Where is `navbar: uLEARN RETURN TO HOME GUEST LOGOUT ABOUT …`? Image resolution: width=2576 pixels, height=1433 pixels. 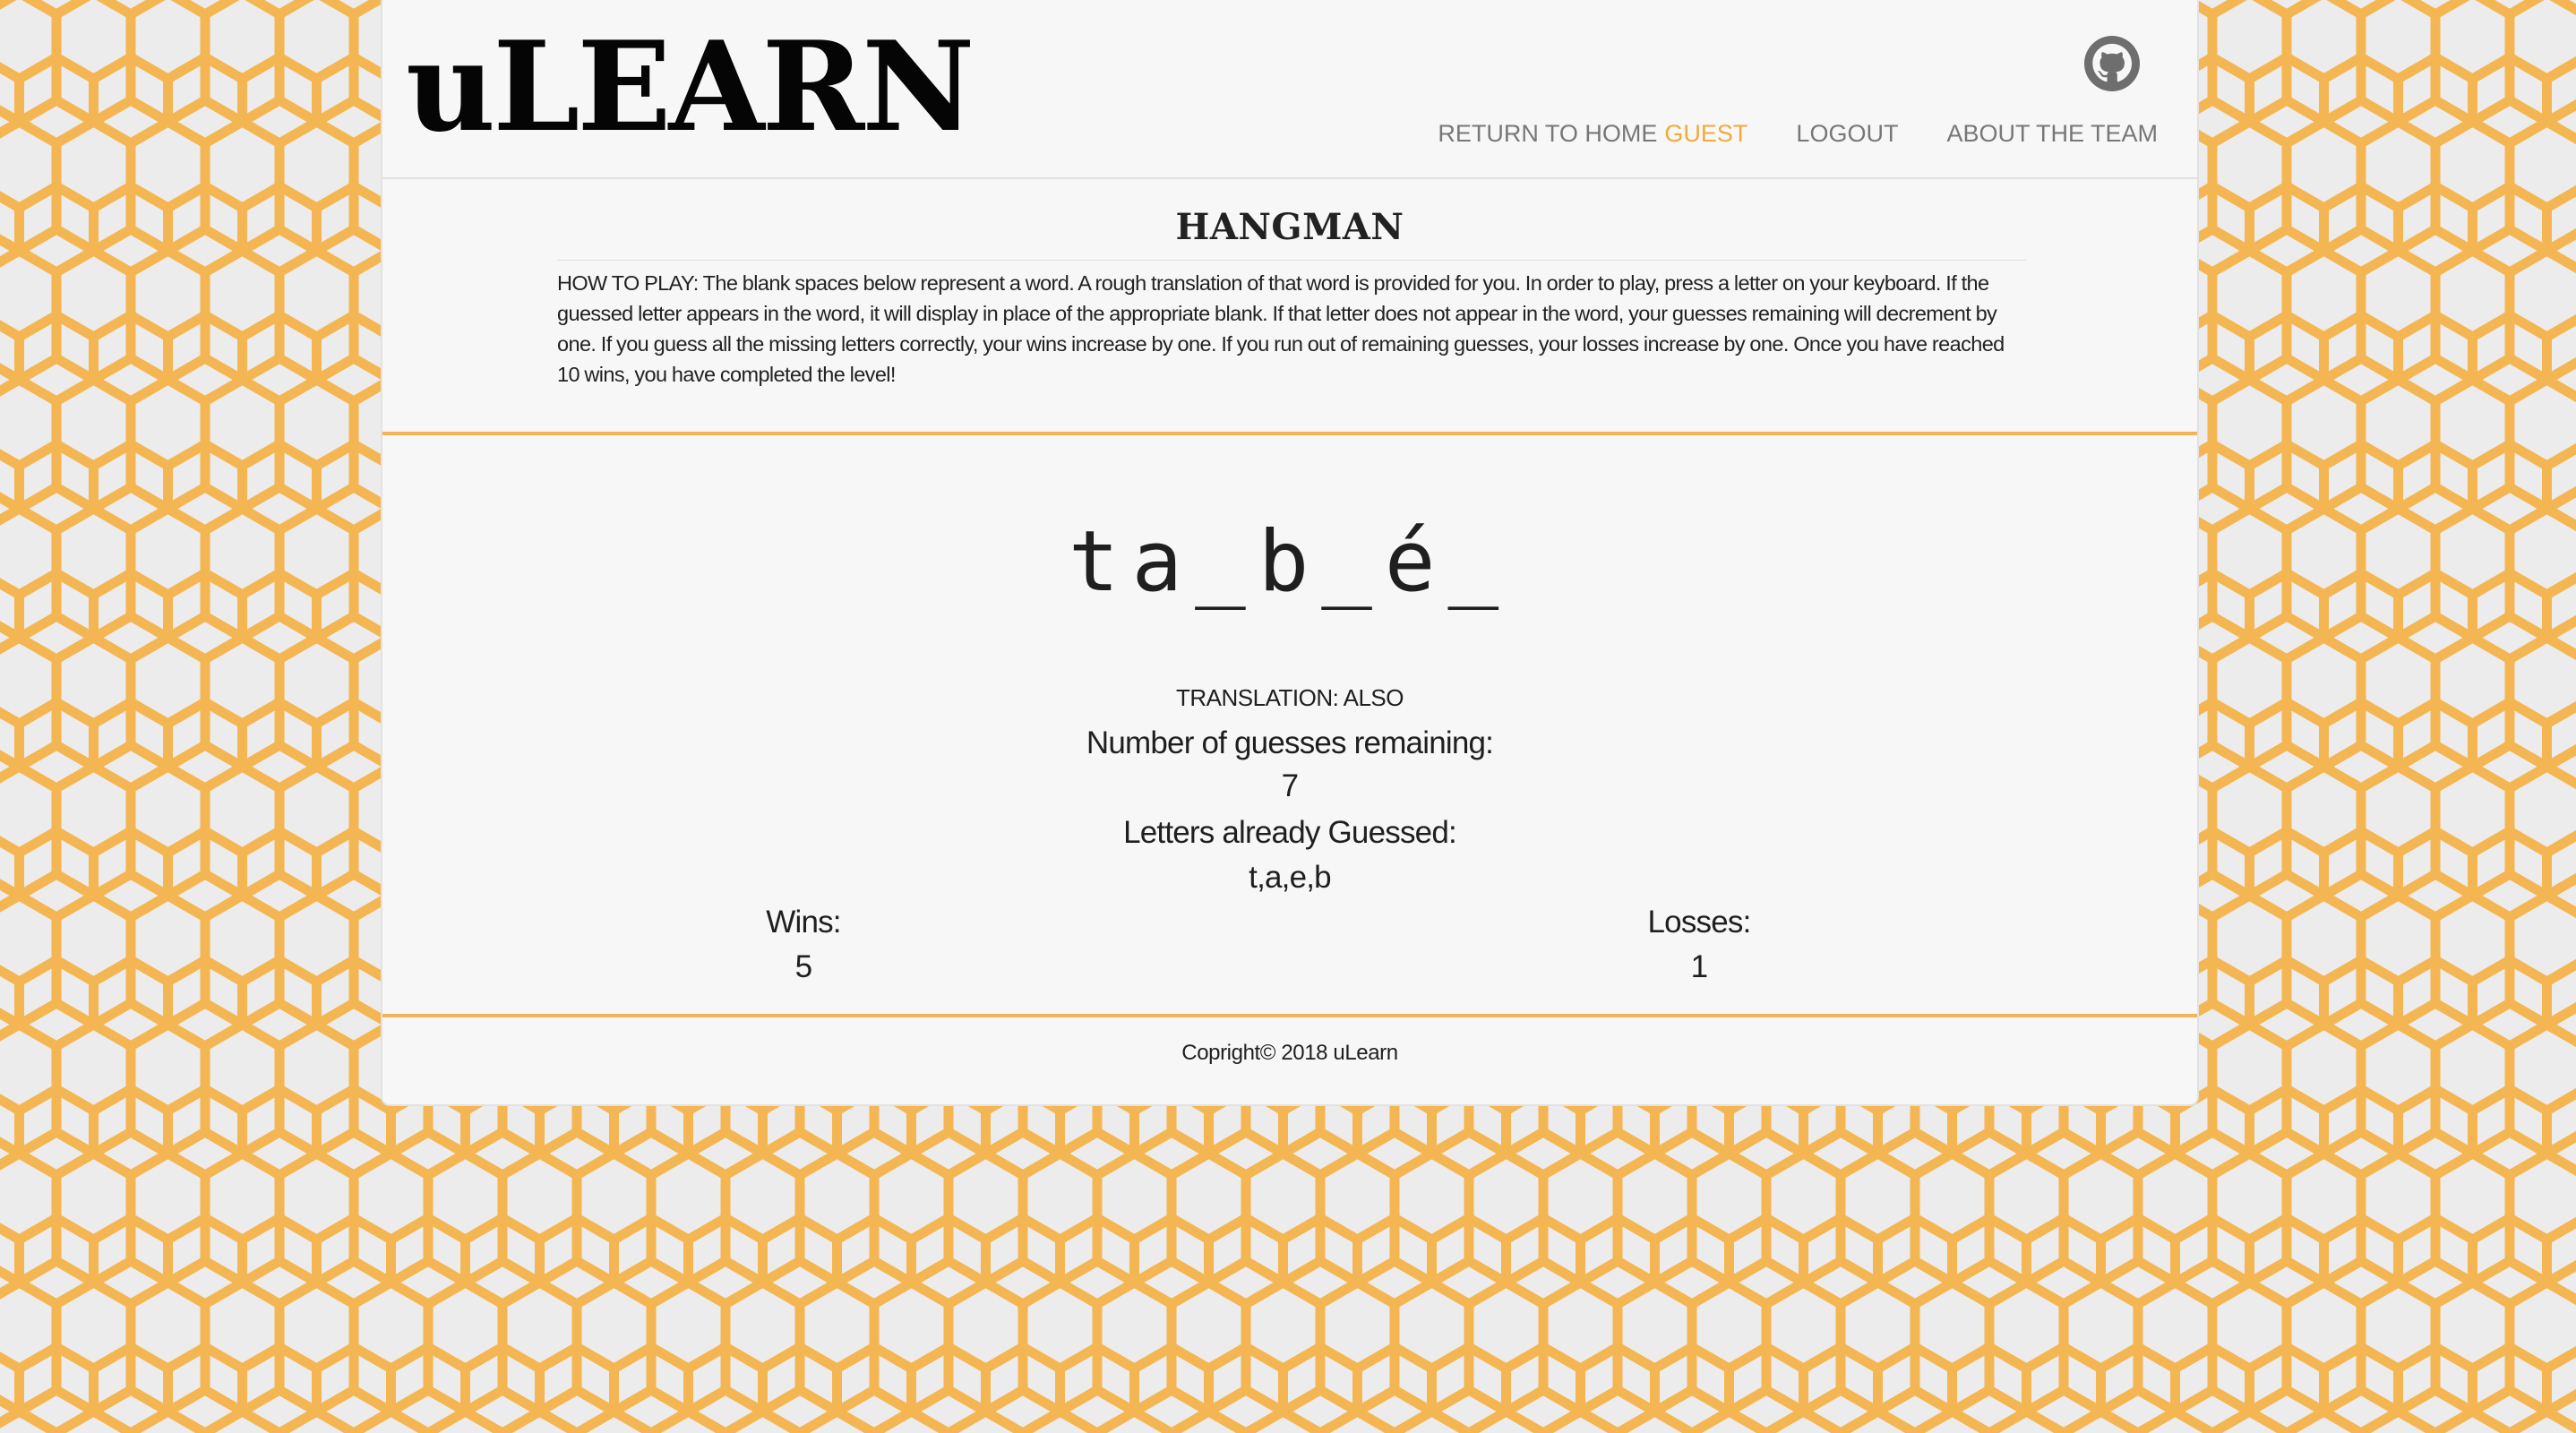
navbar: uLEARN RETURN TO HOME GUEST LOGOUT ABOUT … is located at coordinates (1289, 89).